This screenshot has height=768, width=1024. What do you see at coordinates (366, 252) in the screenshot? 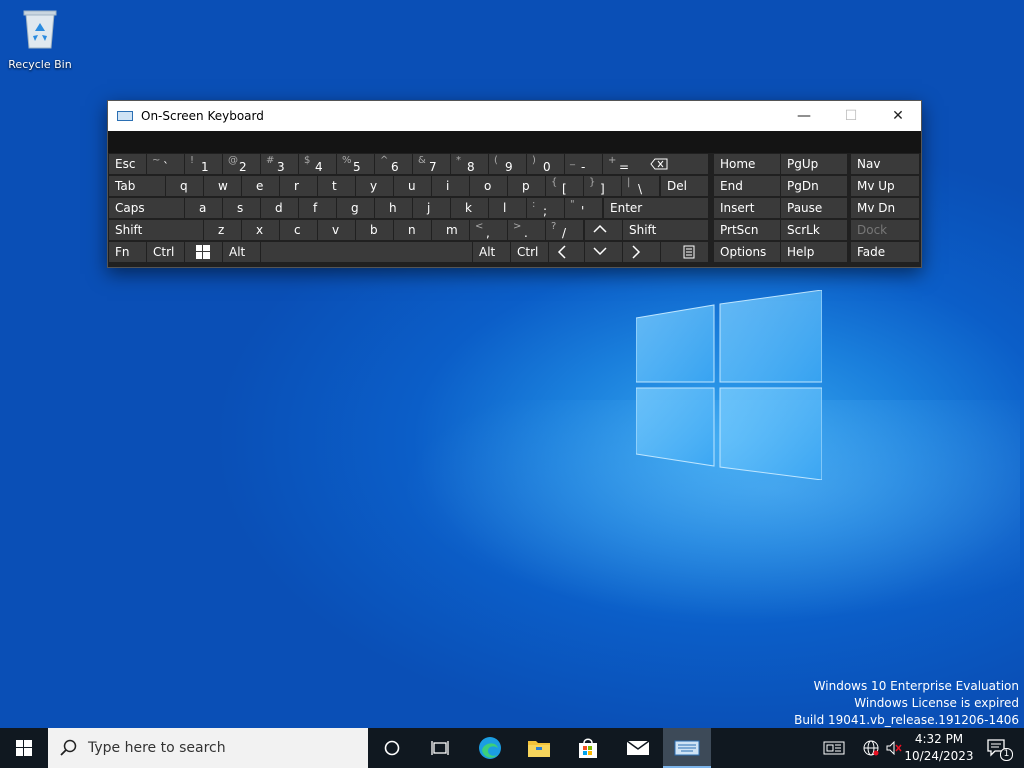
I see `key-space` at bounding box center [366, 252].